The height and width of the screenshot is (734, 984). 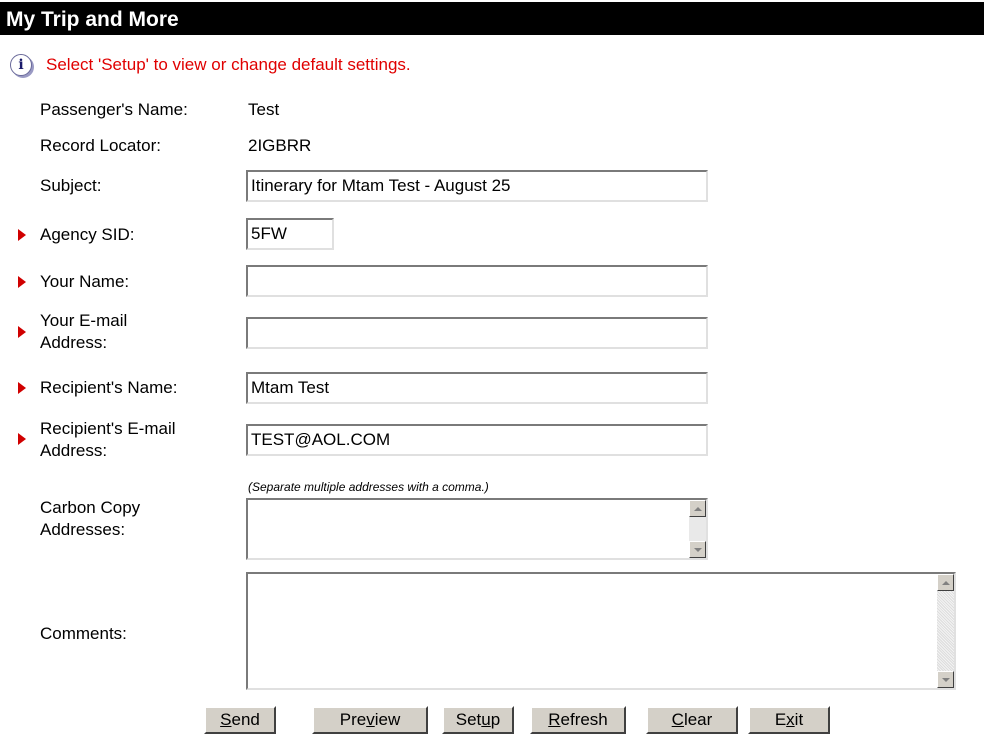 I want to click on recipient-name-label: Recipient's Name:, so click(x=109, y=387).